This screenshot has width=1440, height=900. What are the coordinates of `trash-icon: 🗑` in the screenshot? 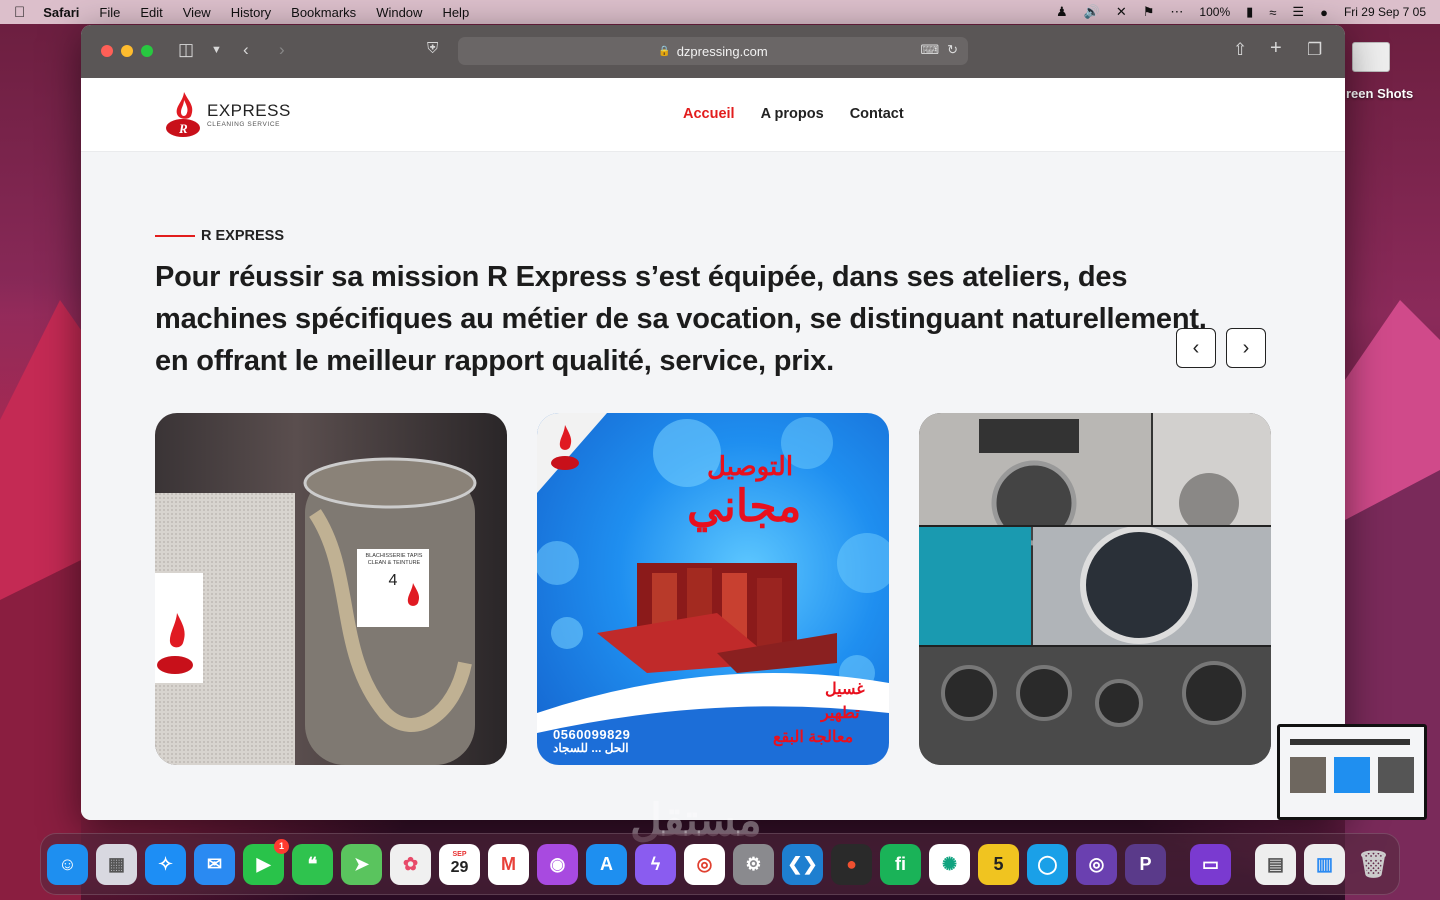 It's located at (1373, 864).